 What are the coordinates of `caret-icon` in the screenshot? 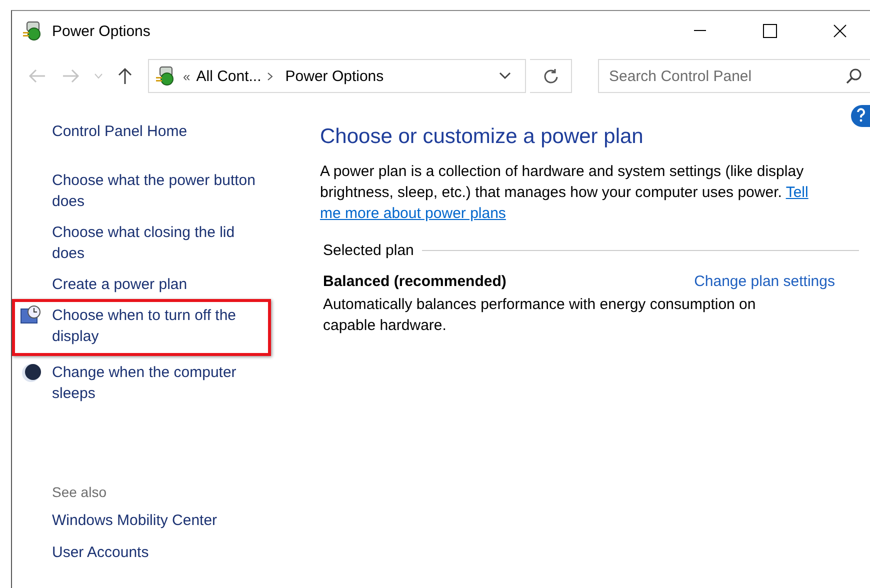 It's located at (98, 76).